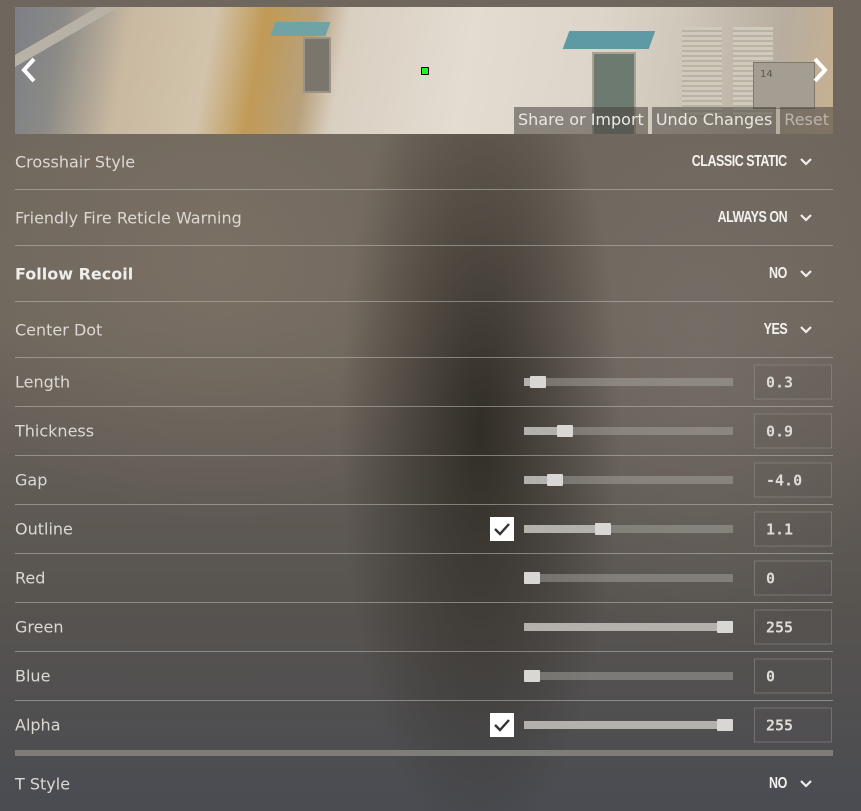 Image resolution: width=861 pixels, height=811 pixels. Describe the element at coordinates (55, 431) in the screenshot. I see `setting-label: Thickness` at that location.